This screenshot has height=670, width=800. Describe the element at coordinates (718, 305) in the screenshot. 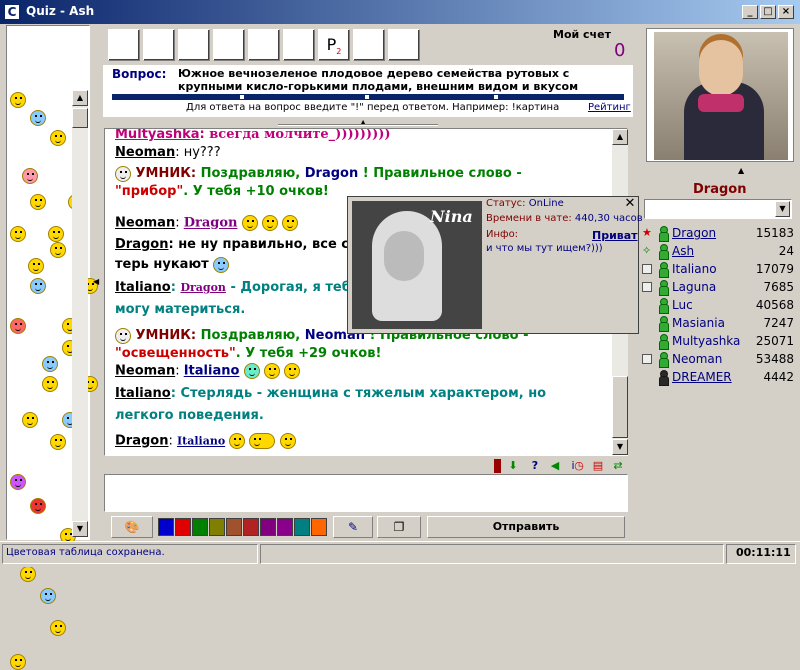

I see `user-row: Luc 40568` at that location.